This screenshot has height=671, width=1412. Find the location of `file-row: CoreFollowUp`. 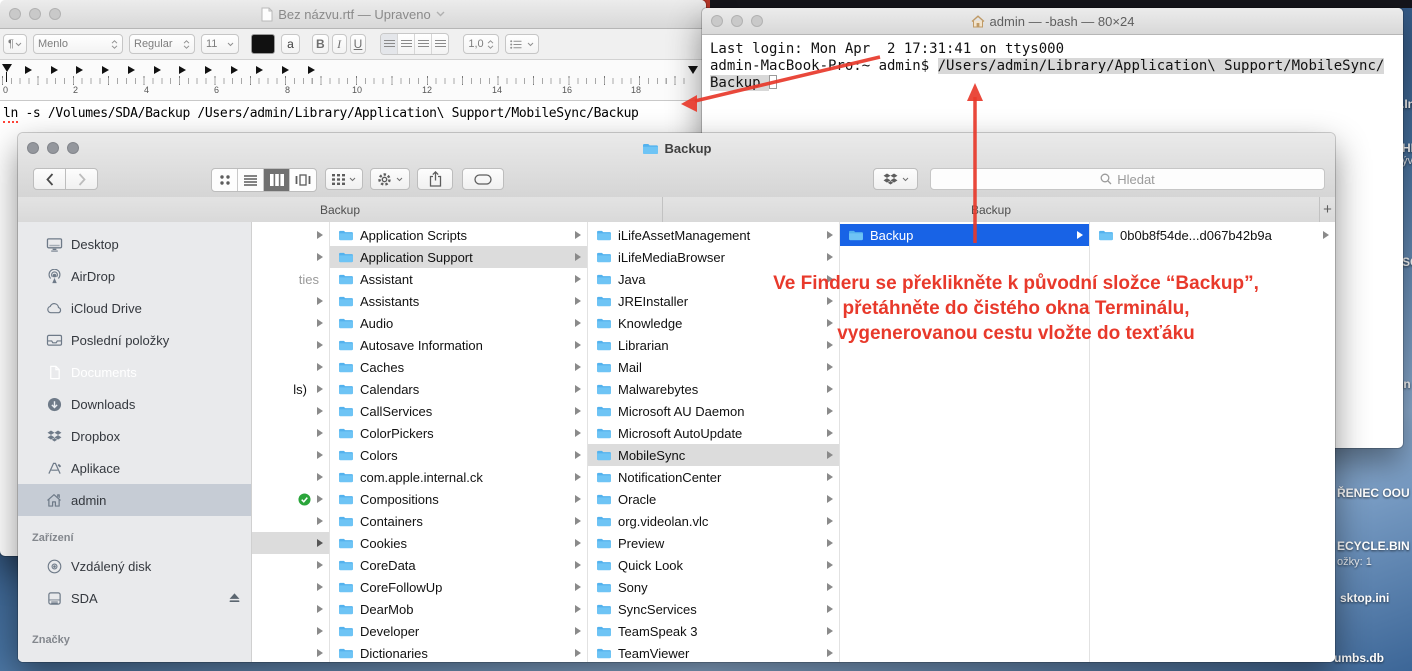

file-row: CoreFollowUp is located at coordinates (458, 587).